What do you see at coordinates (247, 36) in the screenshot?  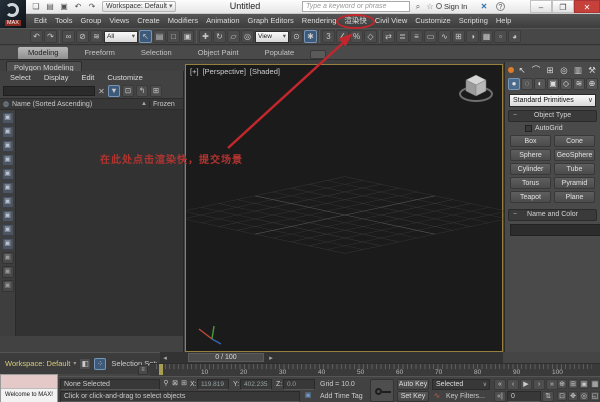 I see `select-and-place-button` at bounding box center [247, 36].